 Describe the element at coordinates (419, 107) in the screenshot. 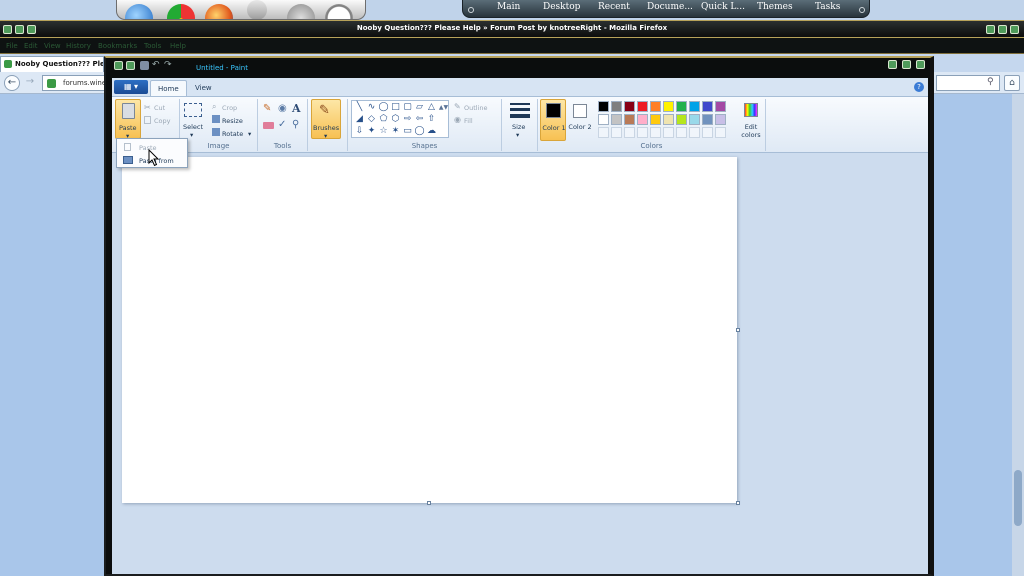

I see `polygon-shape-icon: ▱` at that location.